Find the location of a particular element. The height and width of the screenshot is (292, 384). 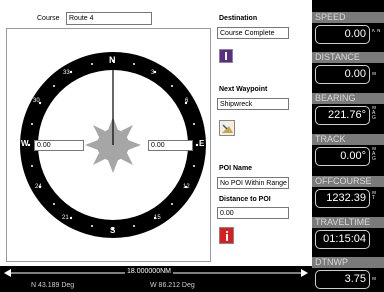

offcourse-unit: M T is located at coordinates (374, 196).